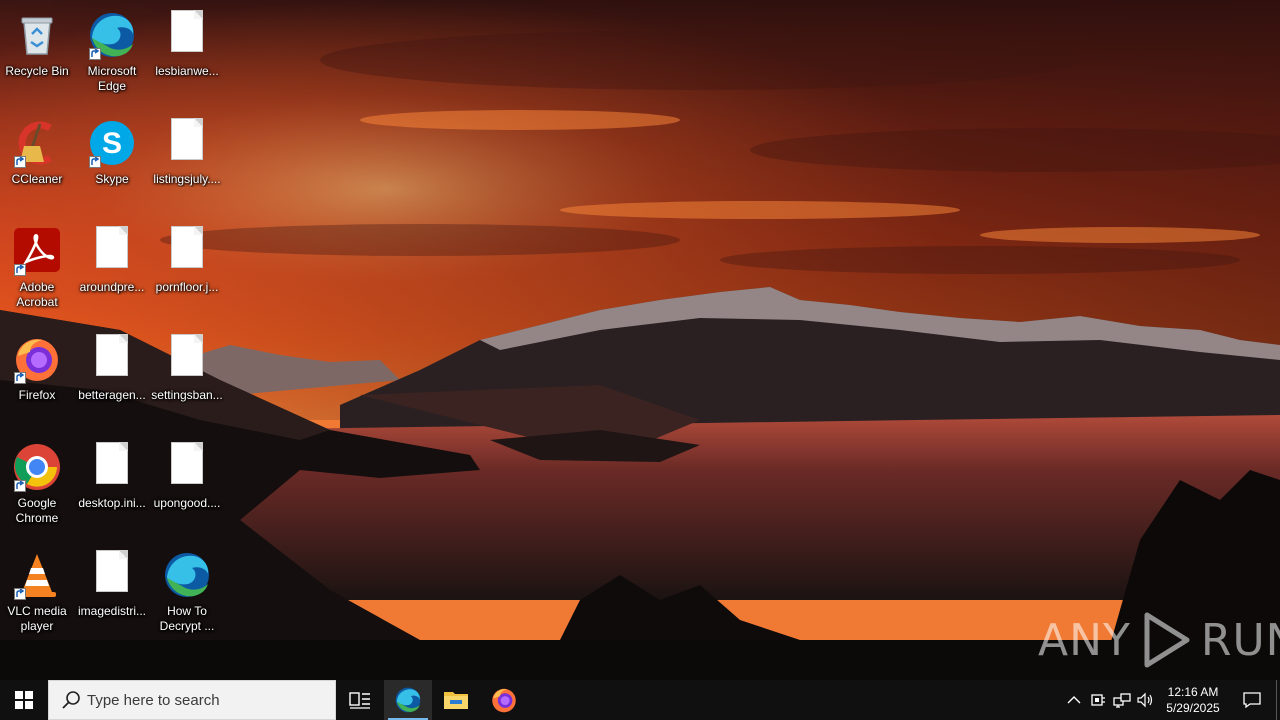  I want to click on speaker-icon, so click(1145, 700).